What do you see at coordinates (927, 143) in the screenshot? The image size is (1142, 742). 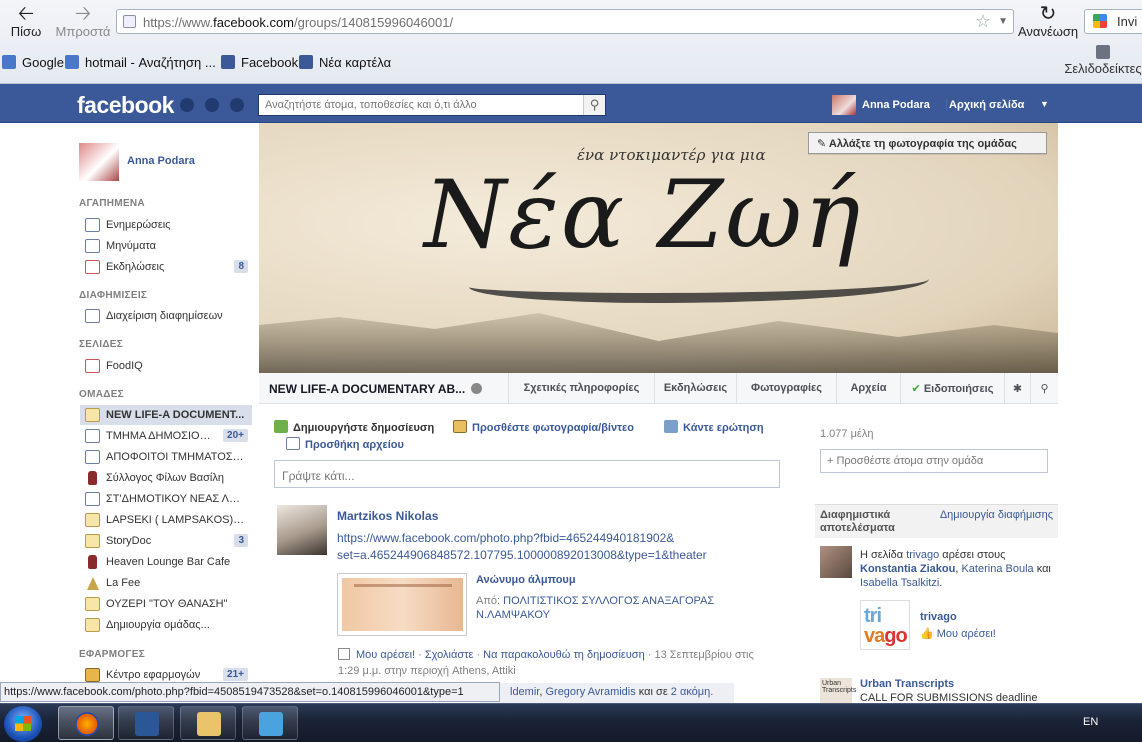 I see `change-cover-button: ✎ Αλλάξτε τη φωτογραφία της ομάδας` at bounding box center [927, 143].